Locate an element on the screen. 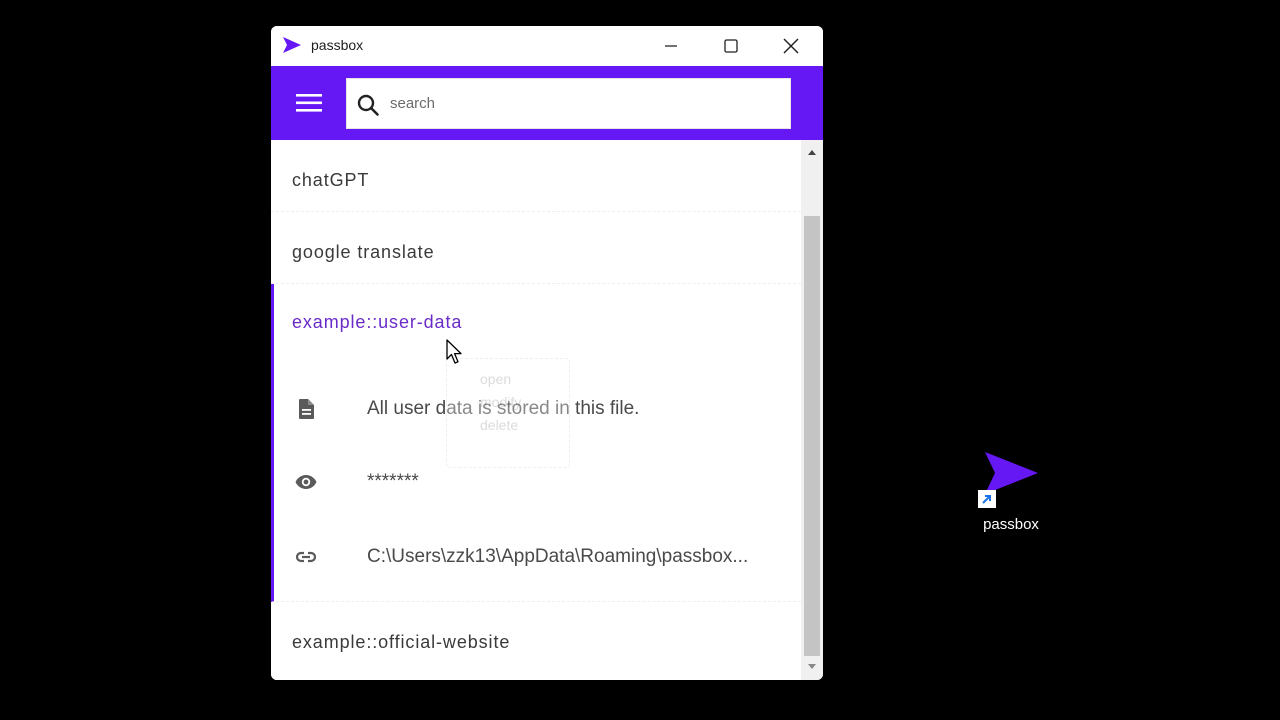 This screenshot has height=720, width=1280. search-box is located at coordinates (568, 103).